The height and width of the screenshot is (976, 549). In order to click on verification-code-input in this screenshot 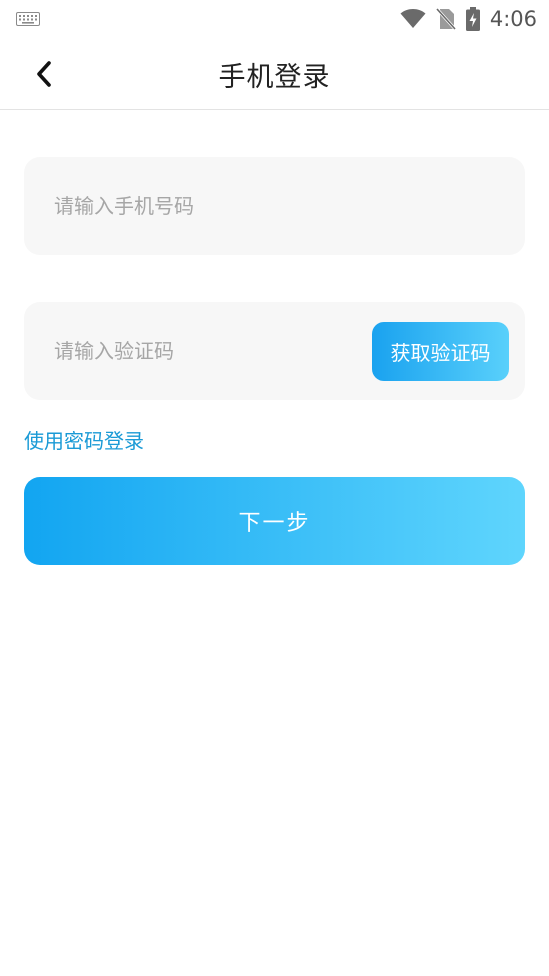, I will do `click(214, 351)`.